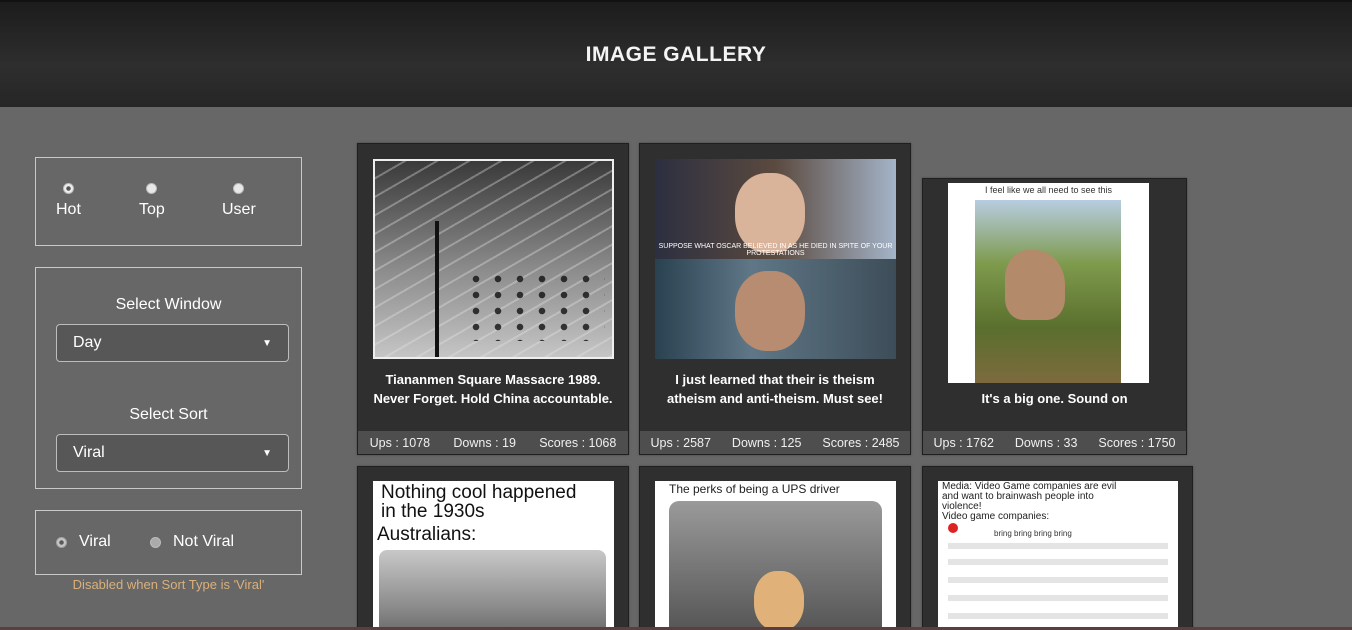 Image resolution: width=1352 pixels, height=630 pixels. I want to click on thumbnail-panel-bottom, so click(775, 309).